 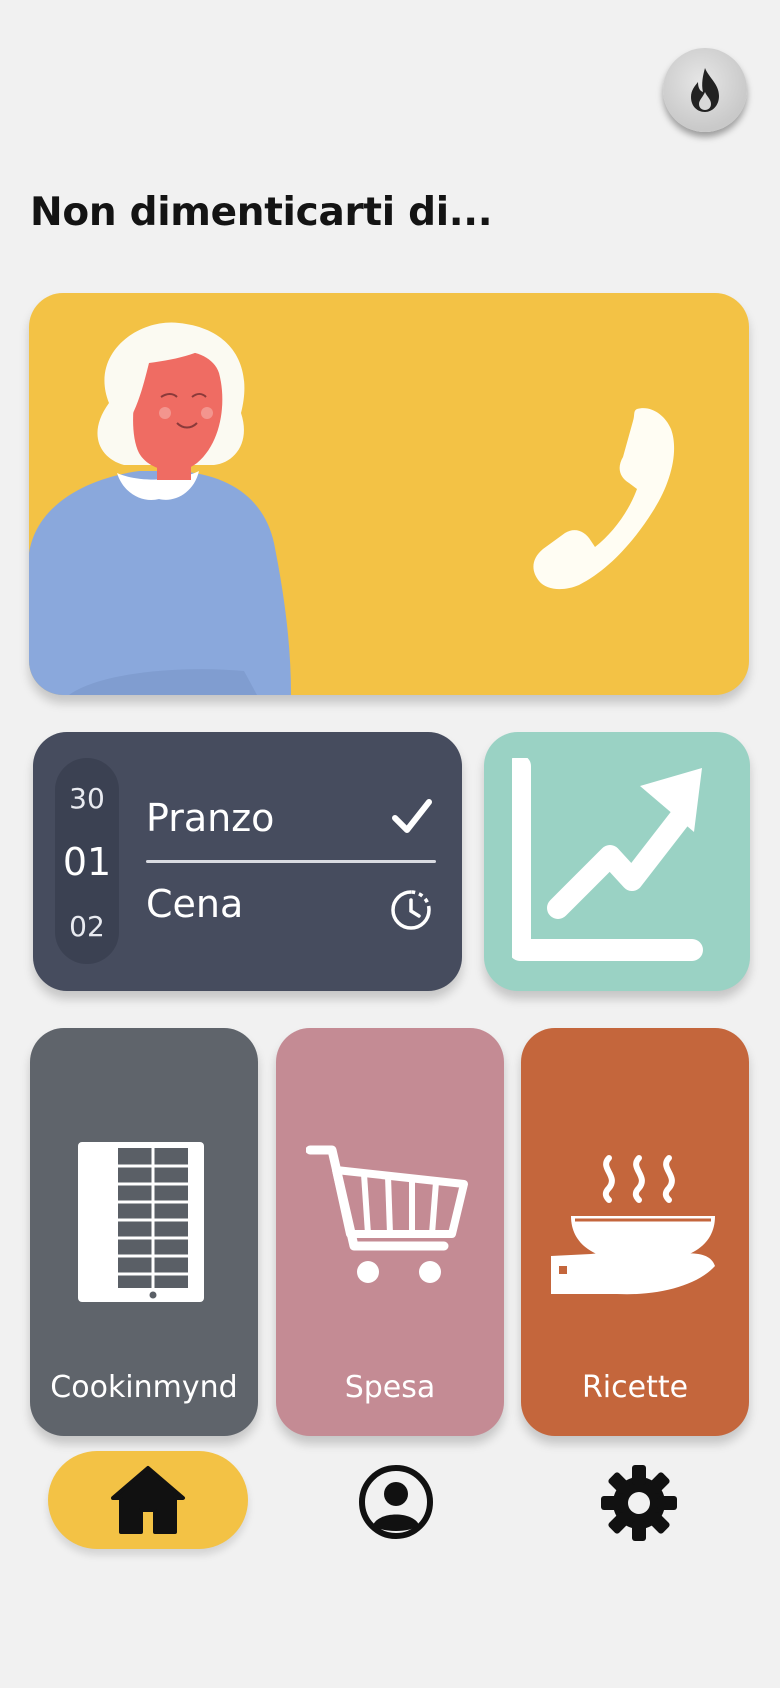 I want to click on nav-profile-button, so click(x=396, y=1502).